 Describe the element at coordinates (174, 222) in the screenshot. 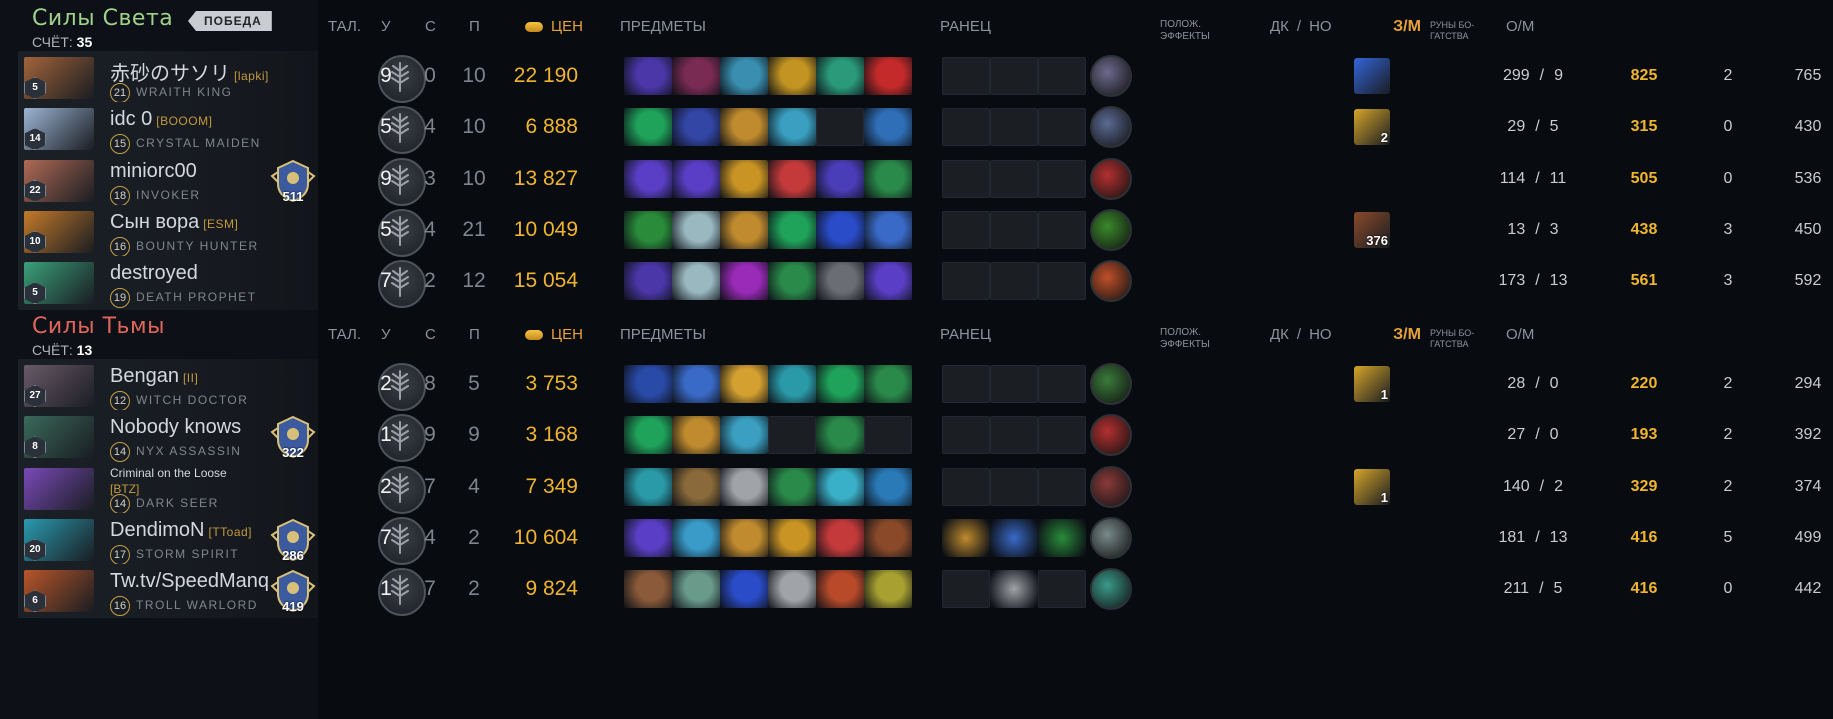

I see `player-name: Сын вора [ESM]` at that location.